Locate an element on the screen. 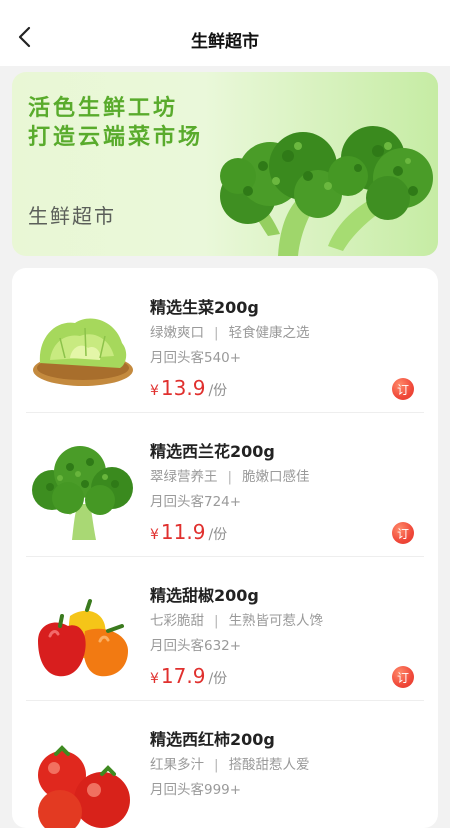 The image size is (450, 828). price-value: 17.9 is located at coordinates (183, 676).